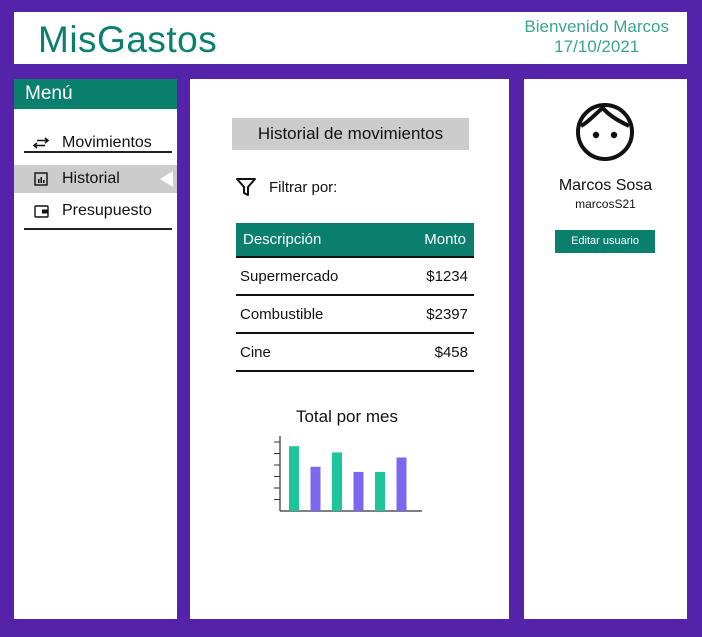 This screenshot has height=637, width=702. What do you see at coordinates (282, 239) in the screenshot?
I see `column-header-description: Descripción` at bounding box center [282, 239].